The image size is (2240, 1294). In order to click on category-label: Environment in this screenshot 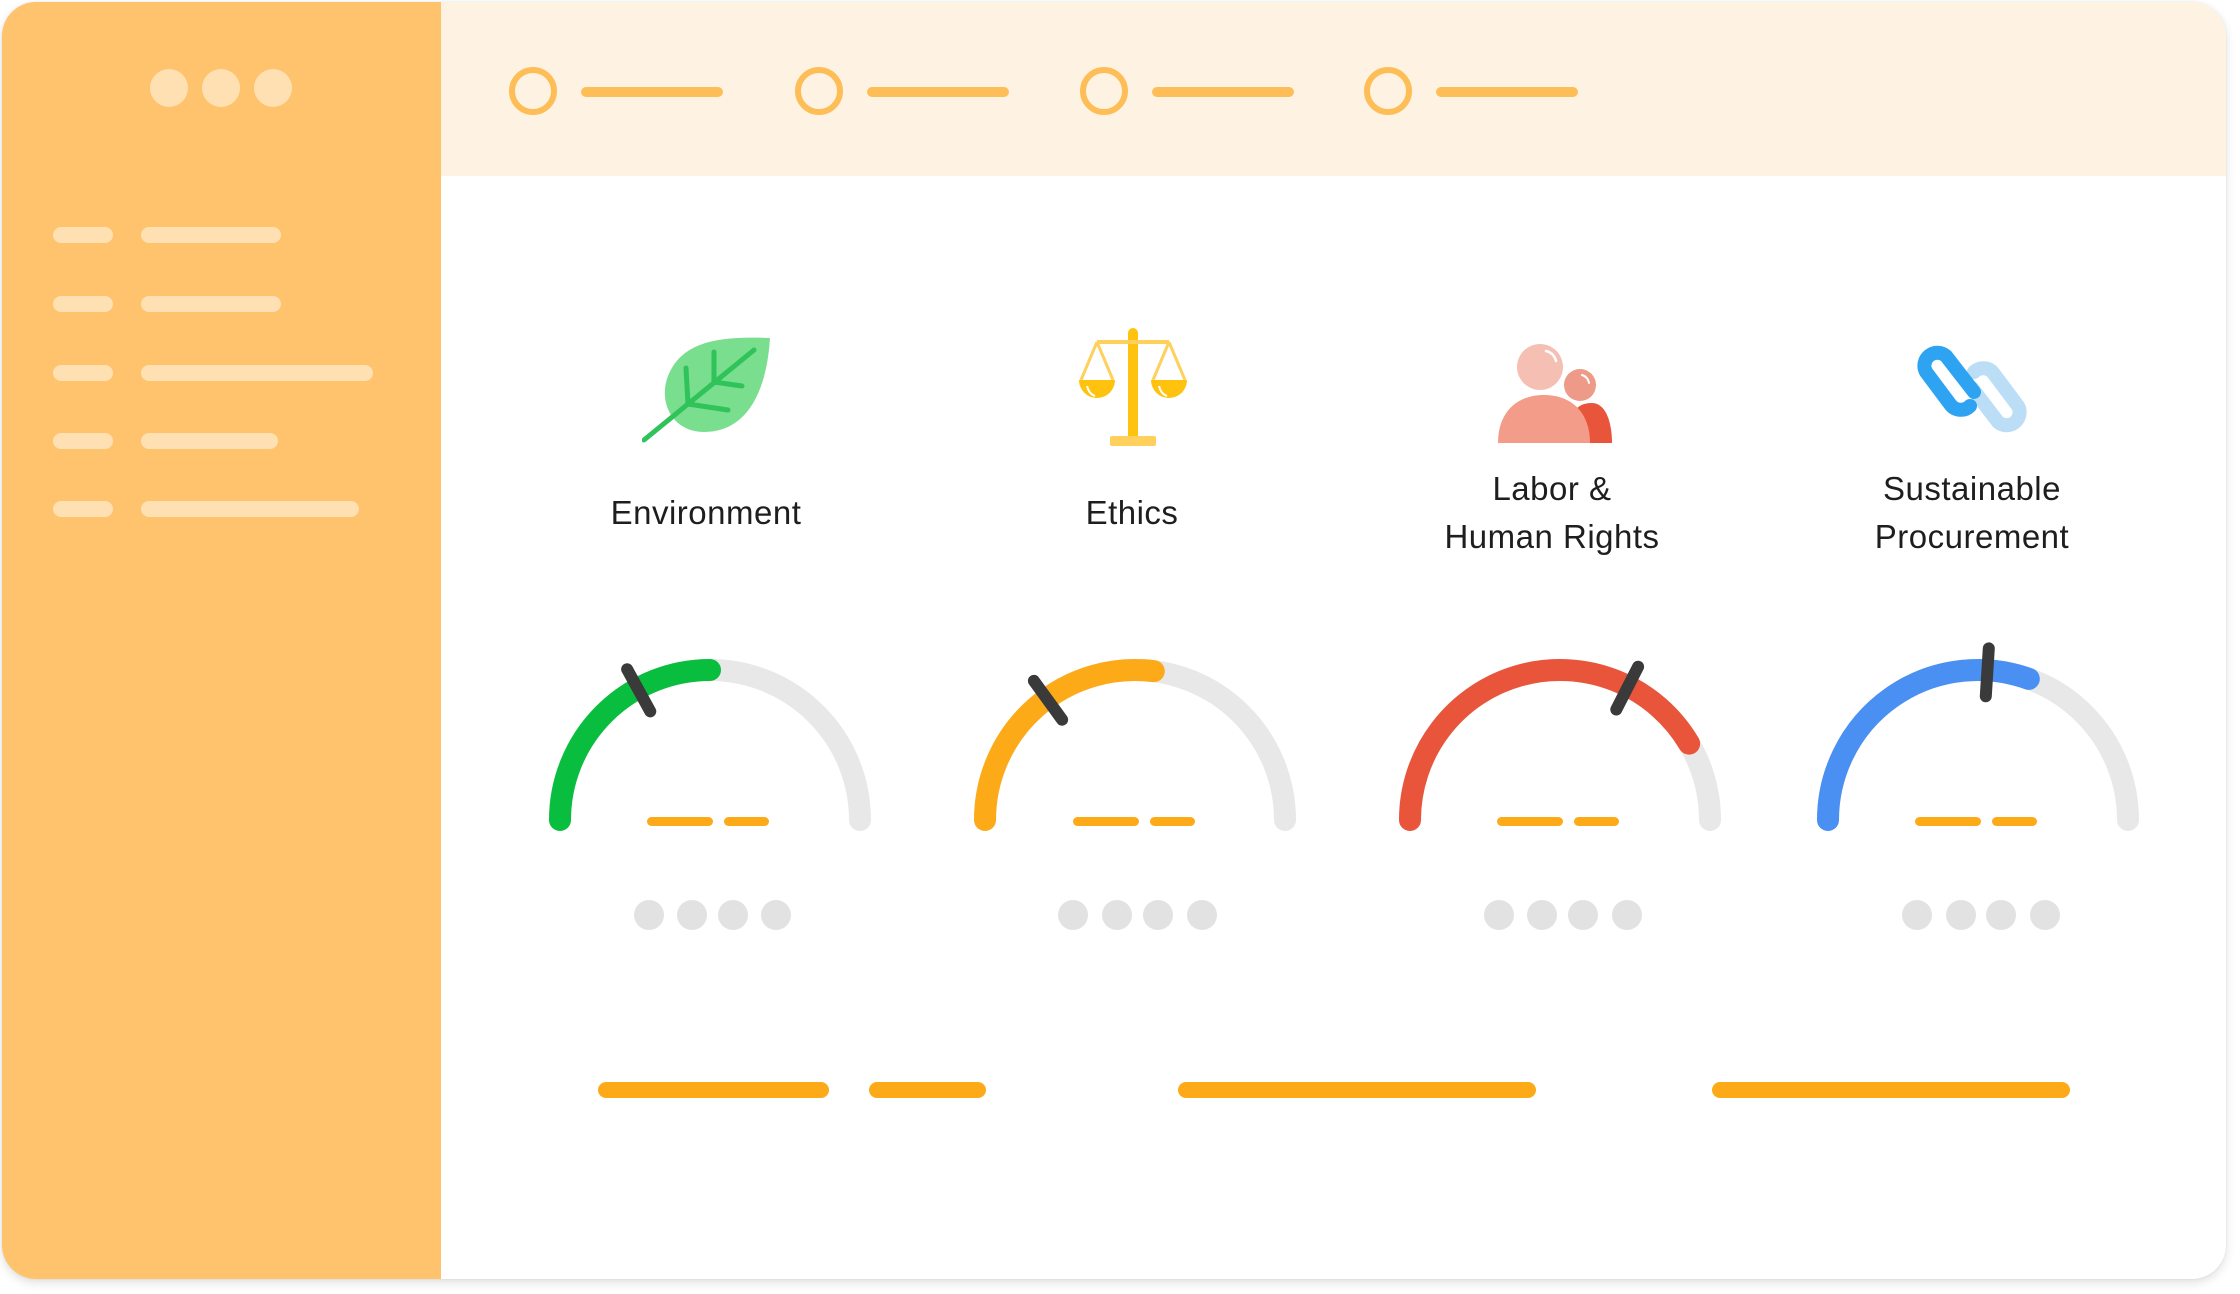, I will do `click(706, 513)`.